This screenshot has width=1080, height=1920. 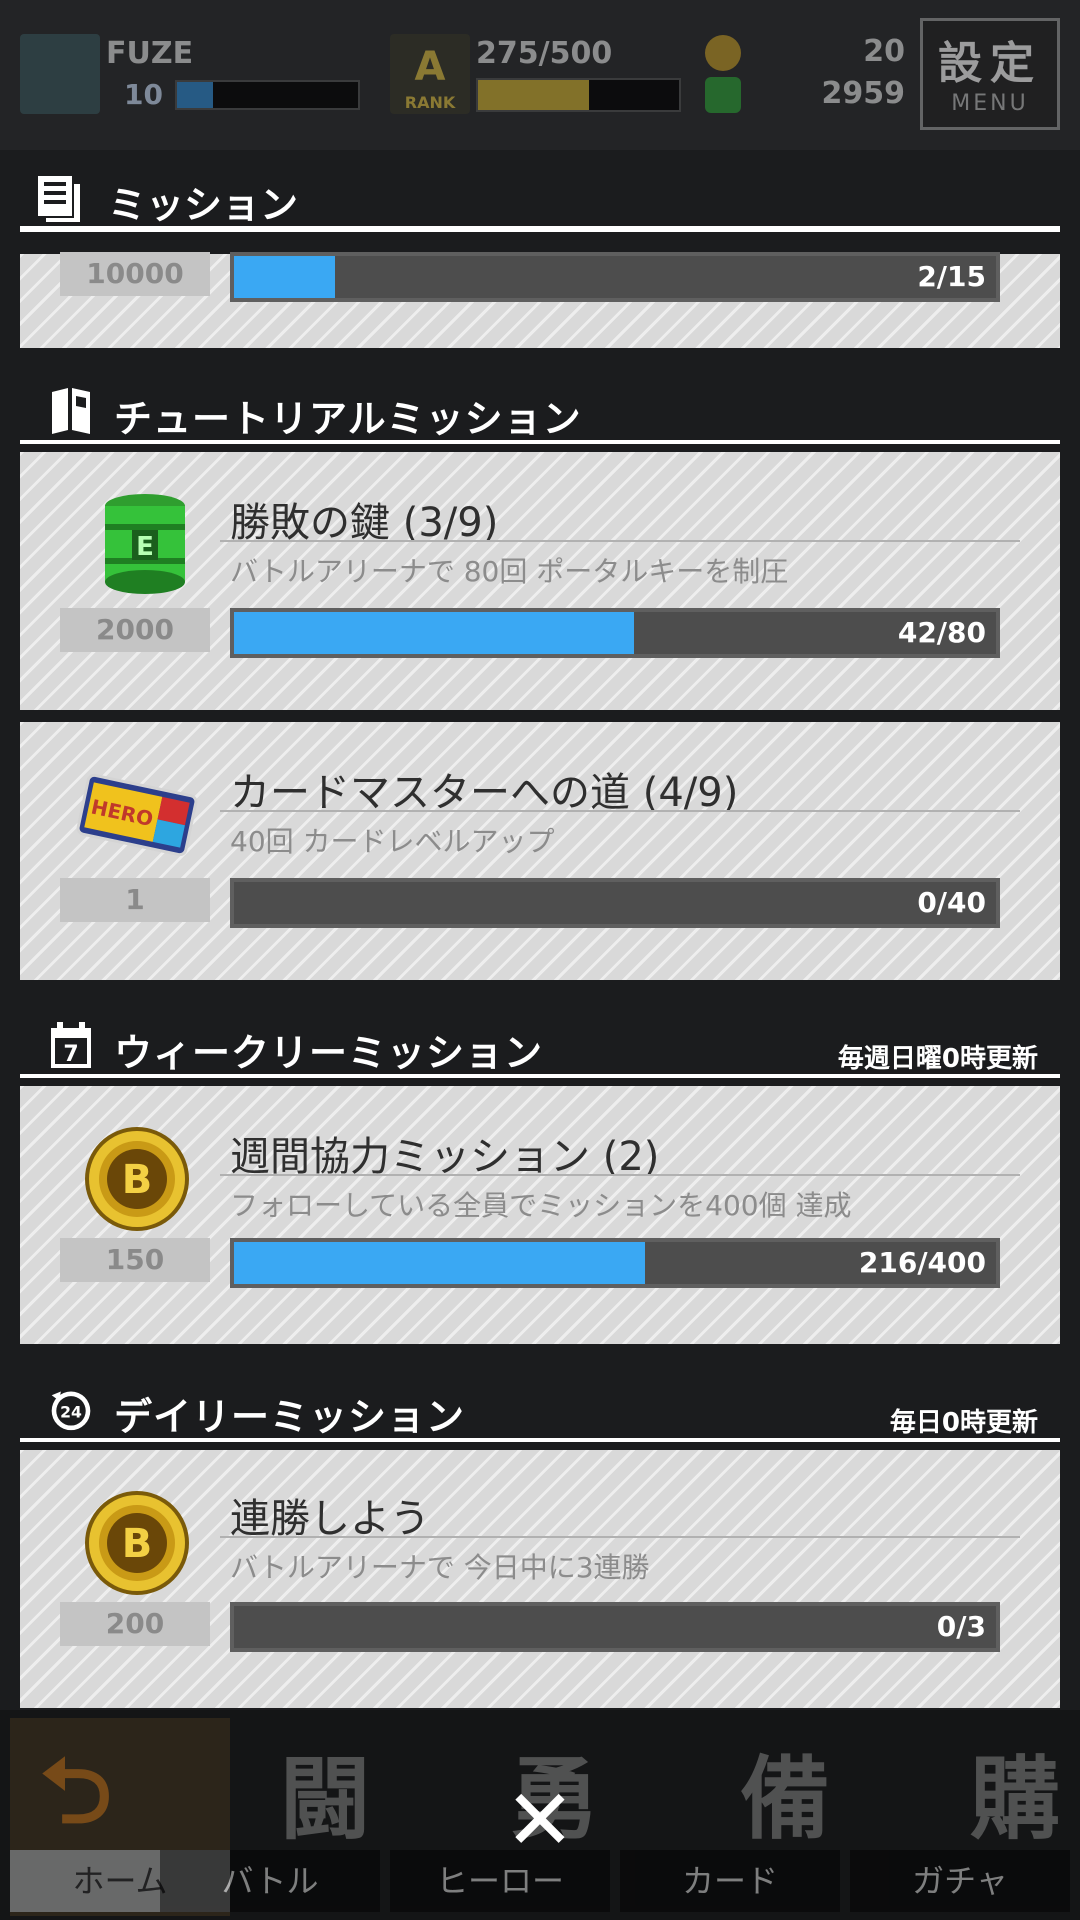 What do you see at coordinates (70, 1054) in the screenshot?
I see `svg-text: 7` at bounding box center [70, 1054].